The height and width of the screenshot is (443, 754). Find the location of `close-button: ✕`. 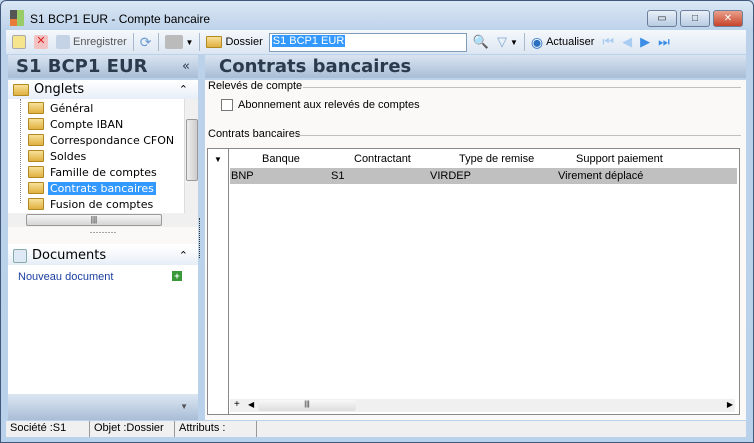

close-button: ✕ is located at coordinates (728, 18).